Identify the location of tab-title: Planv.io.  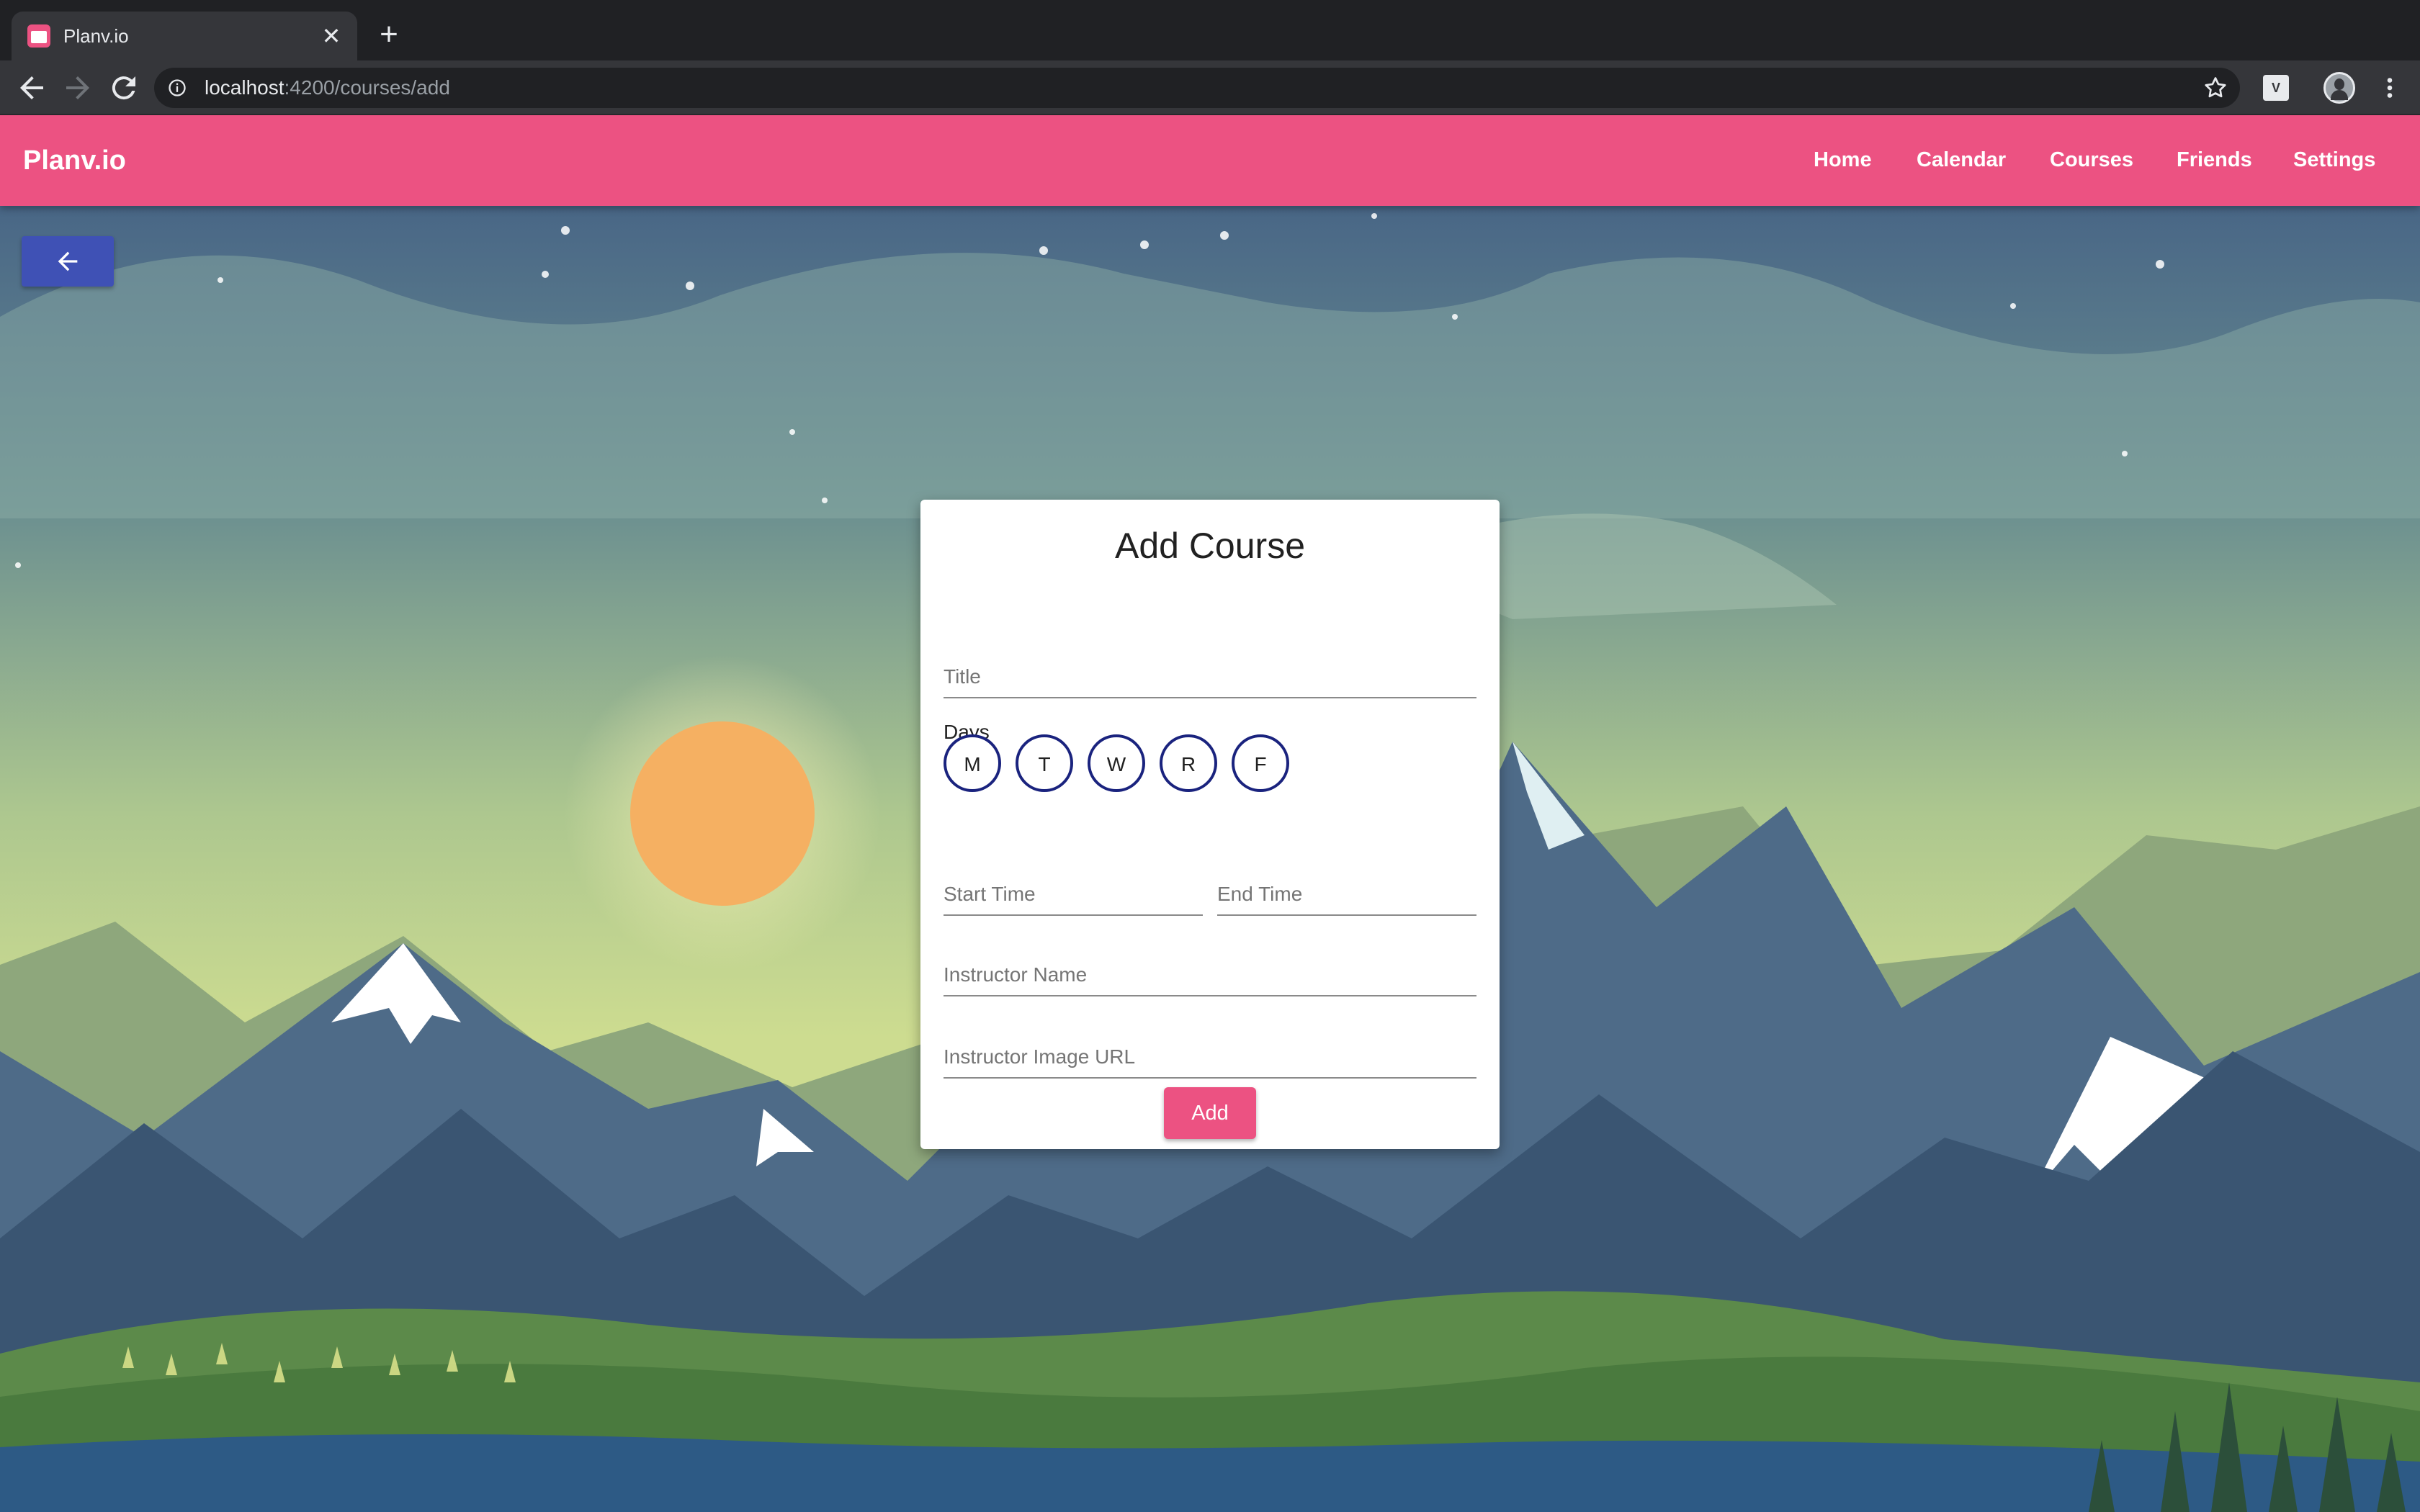
(96, 36).